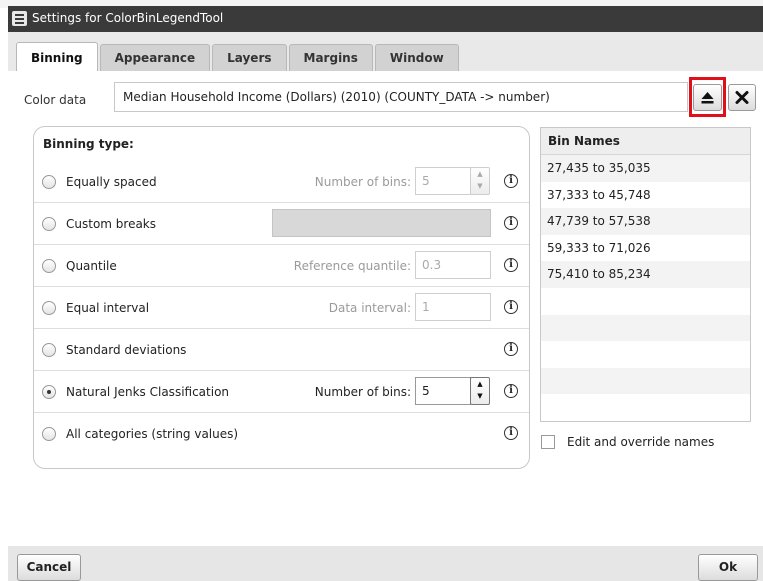  What do you see at coordinates (111, 182) in the screenshot?
I see `option-label: Equally spaced` at bounding box center [111, 182].